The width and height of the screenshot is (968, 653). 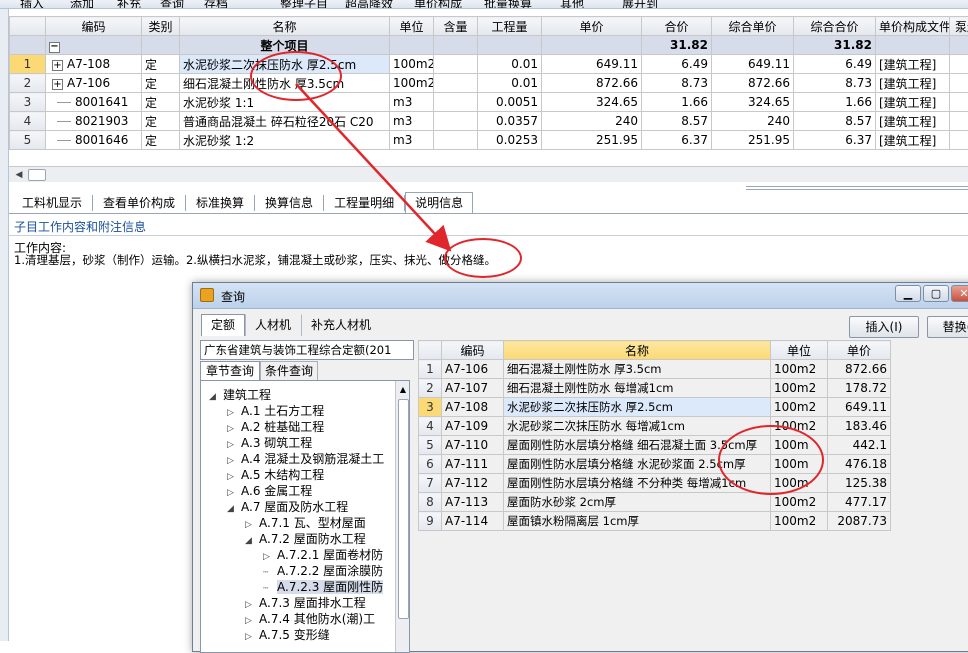 What do you see at coordinates (456, 26) in the screenshot?
I see `grid-header-content: 含量` at bounding box center [456, 26].